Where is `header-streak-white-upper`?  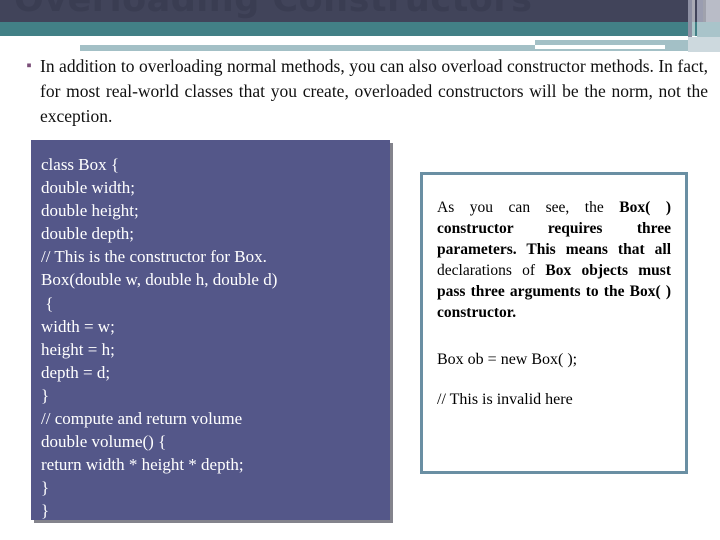 header-streak-white-upper is located at coordinates (307, 42).